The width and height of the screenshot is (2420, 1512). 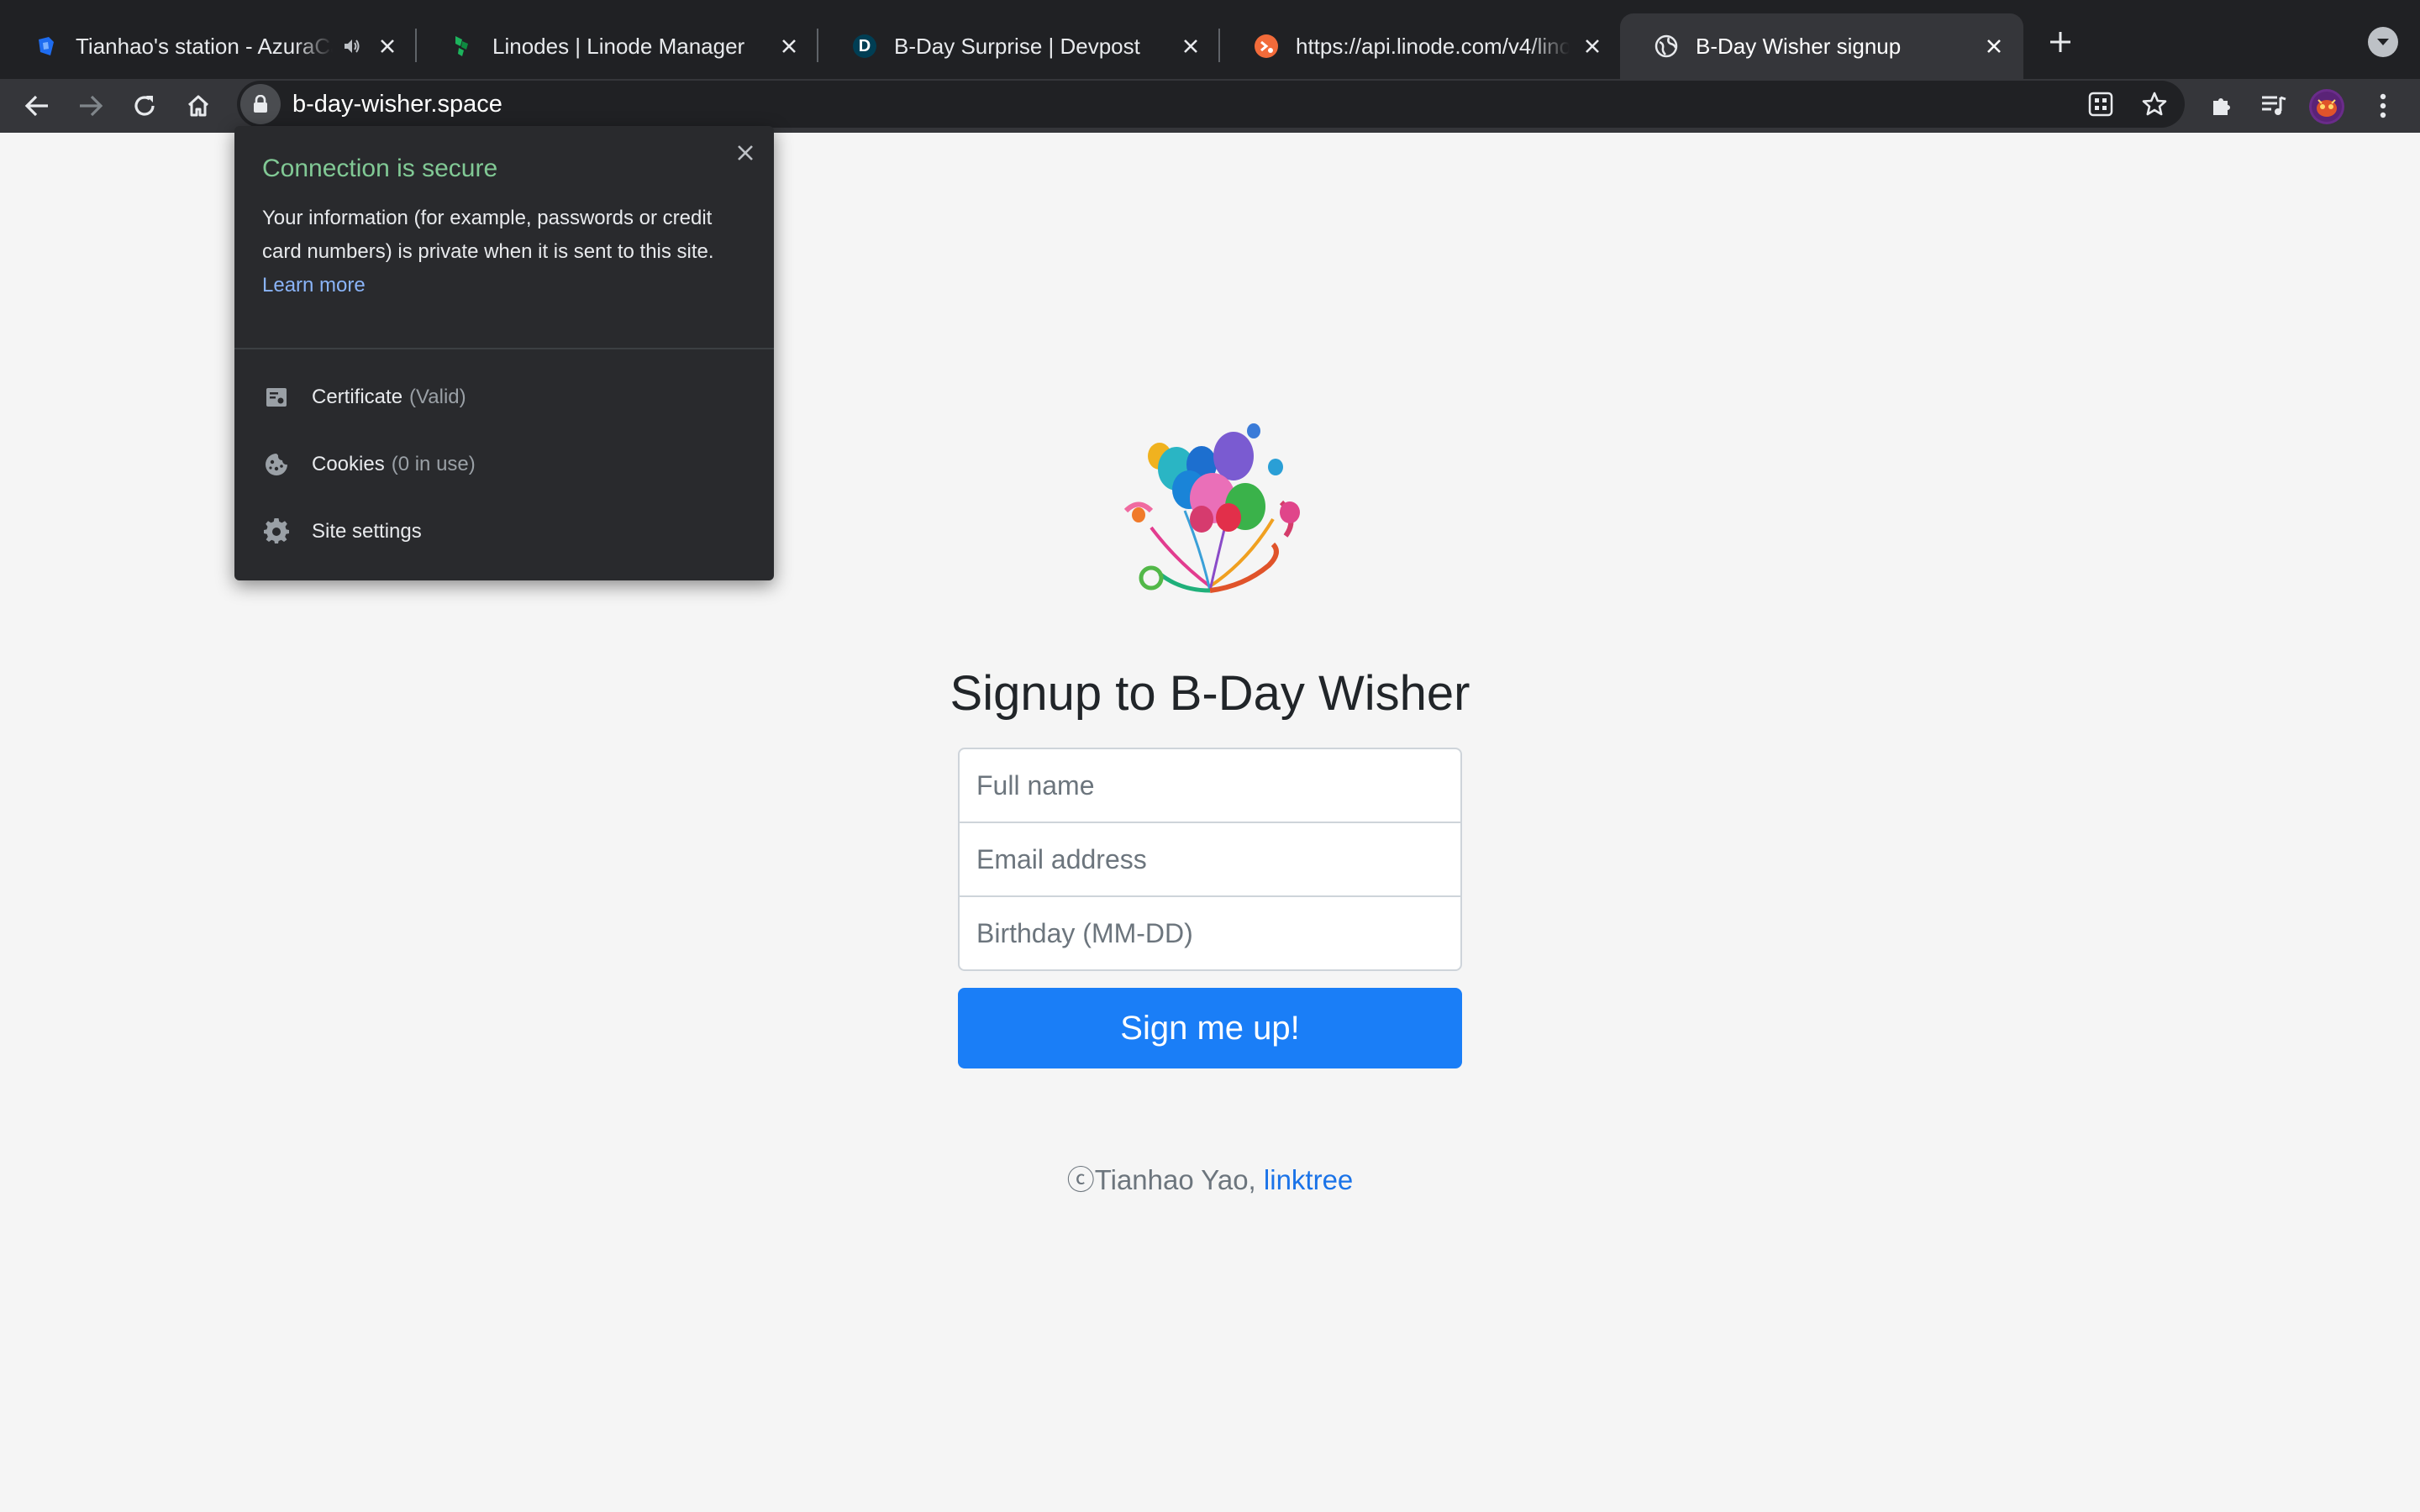 I want to click on copyright-text: ⓒTianhao Yao,, so click(x=1165, y=1179).